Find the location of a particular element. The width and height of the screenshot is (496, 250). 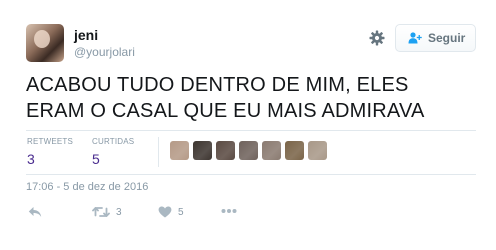

retweets-stat: RETWEETS 3 is located at coordinates (50, 152).